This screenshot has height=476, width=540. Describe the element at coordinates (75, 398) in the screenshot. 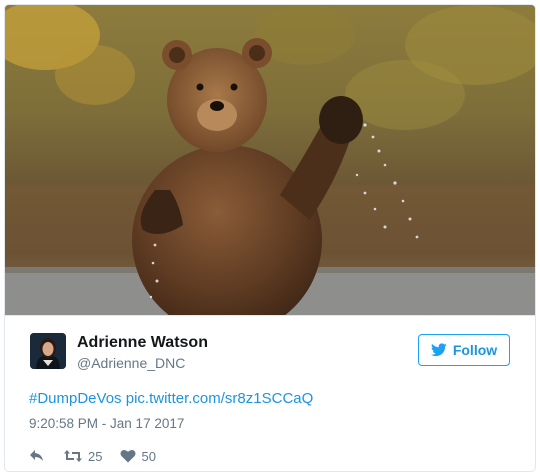

I see `hashtag-link: #DumpDeVos` at that location.